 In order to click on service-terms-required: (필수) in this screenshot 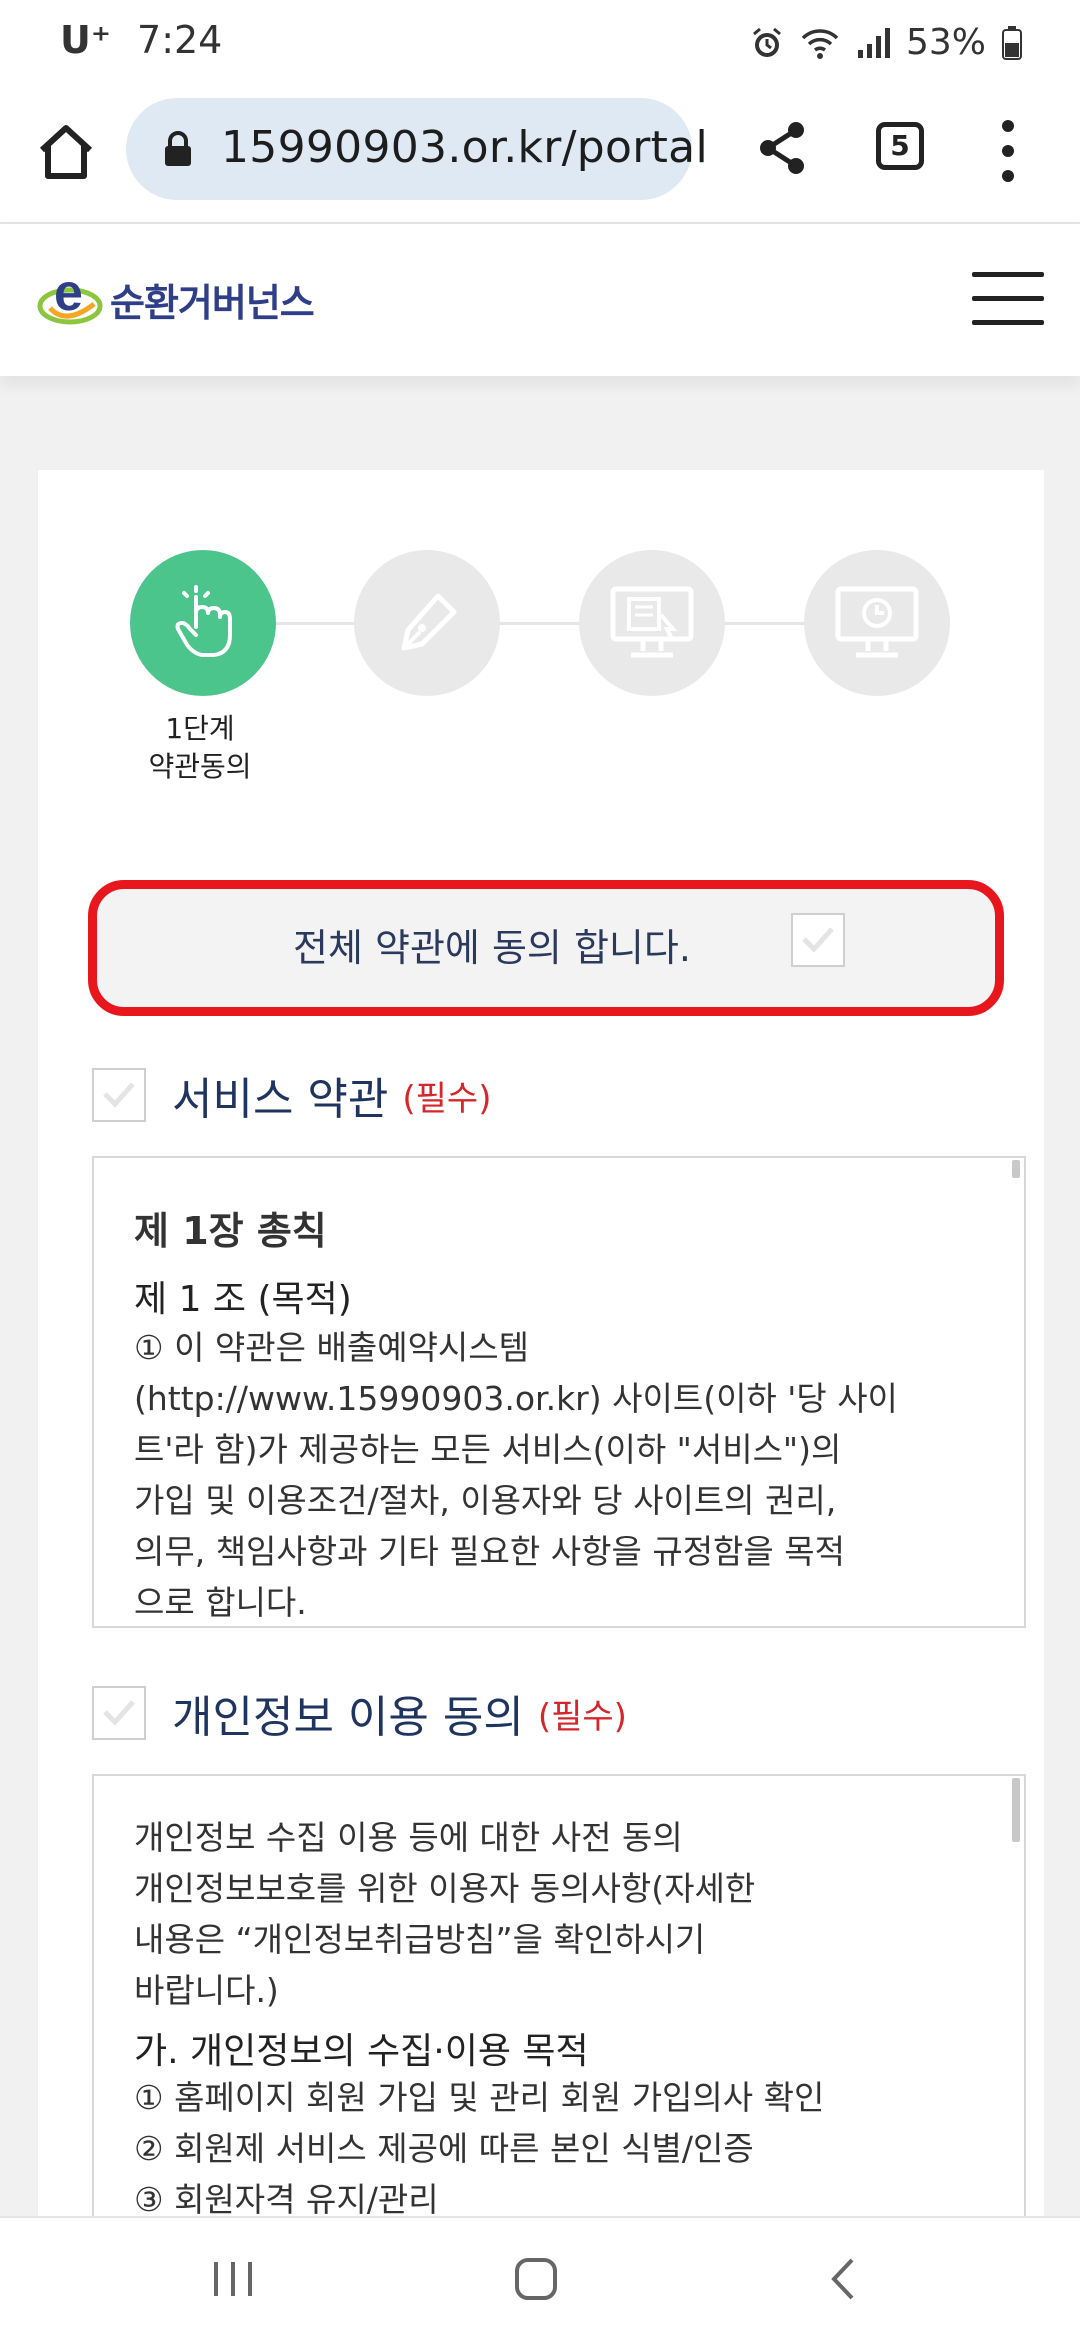, I will do `click(447, 1098)`.